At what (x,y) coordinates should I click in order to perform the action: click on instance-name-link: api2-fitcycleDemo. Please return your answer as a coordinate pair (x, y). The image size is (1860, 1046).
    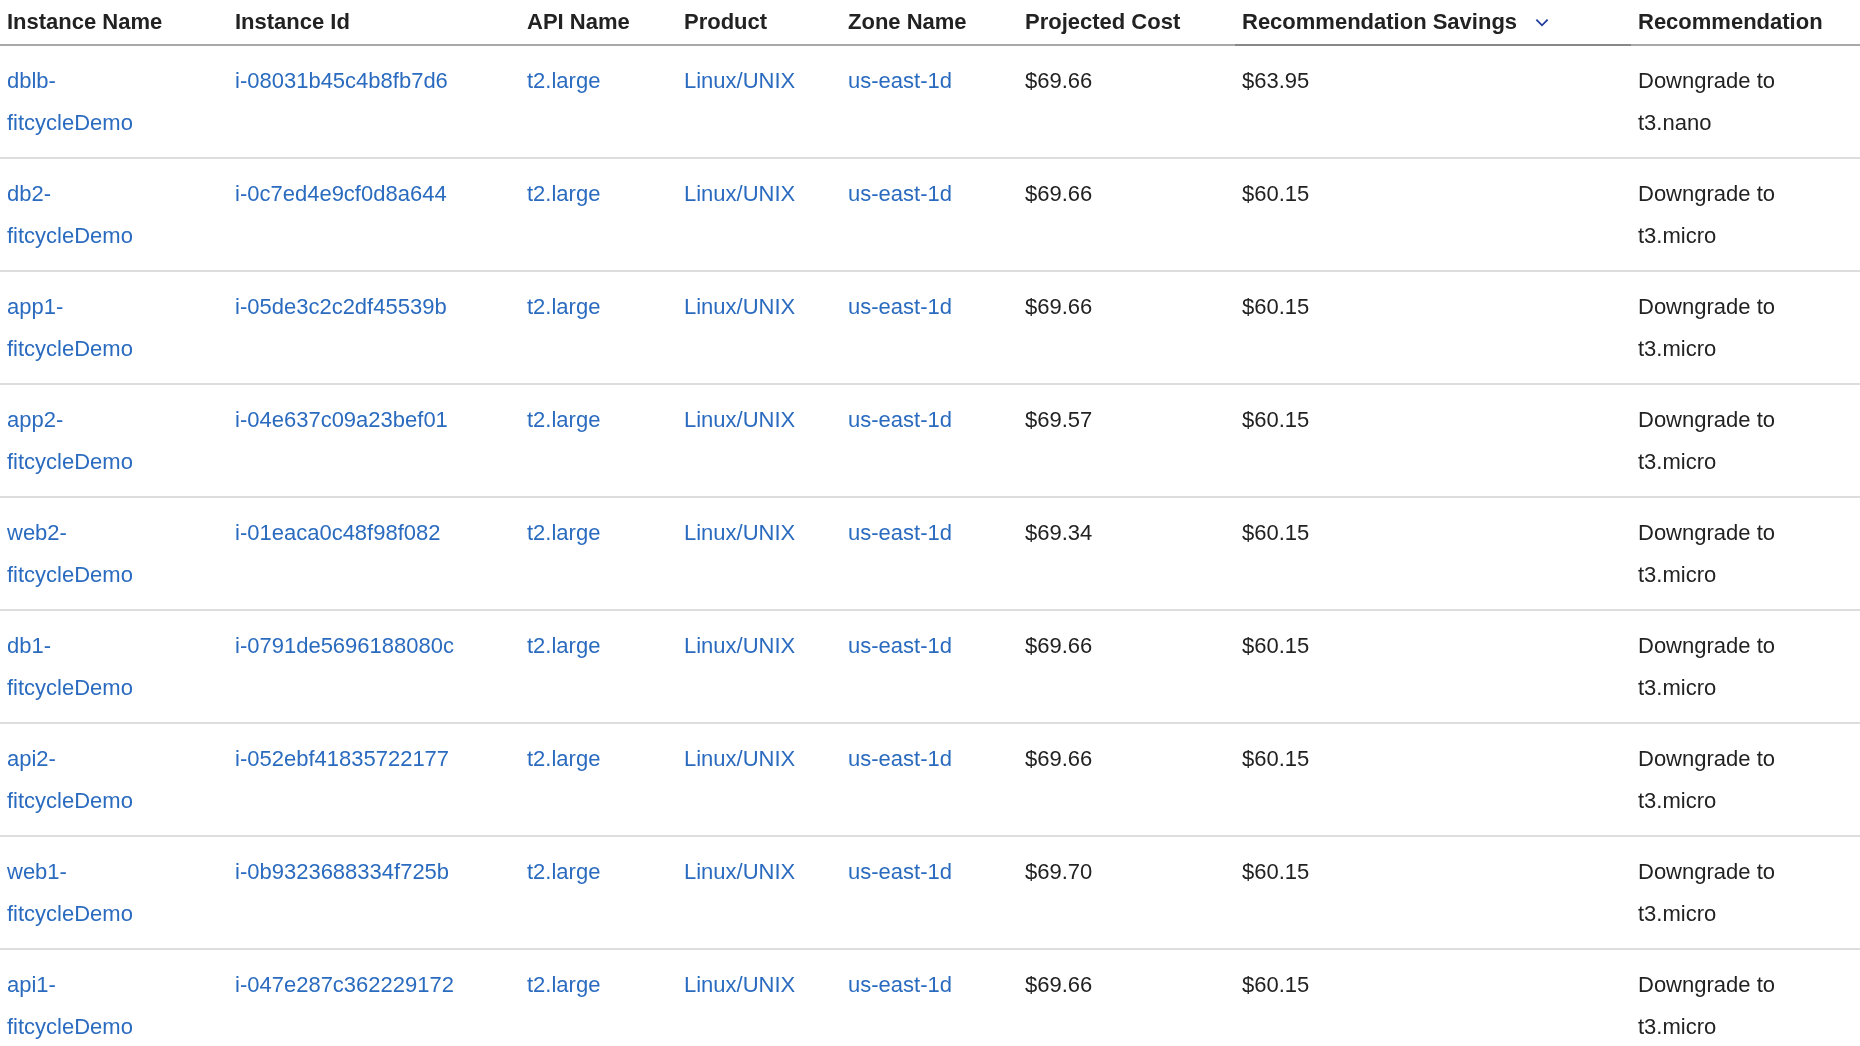
    Looking at the image, I should click on (87, 780).